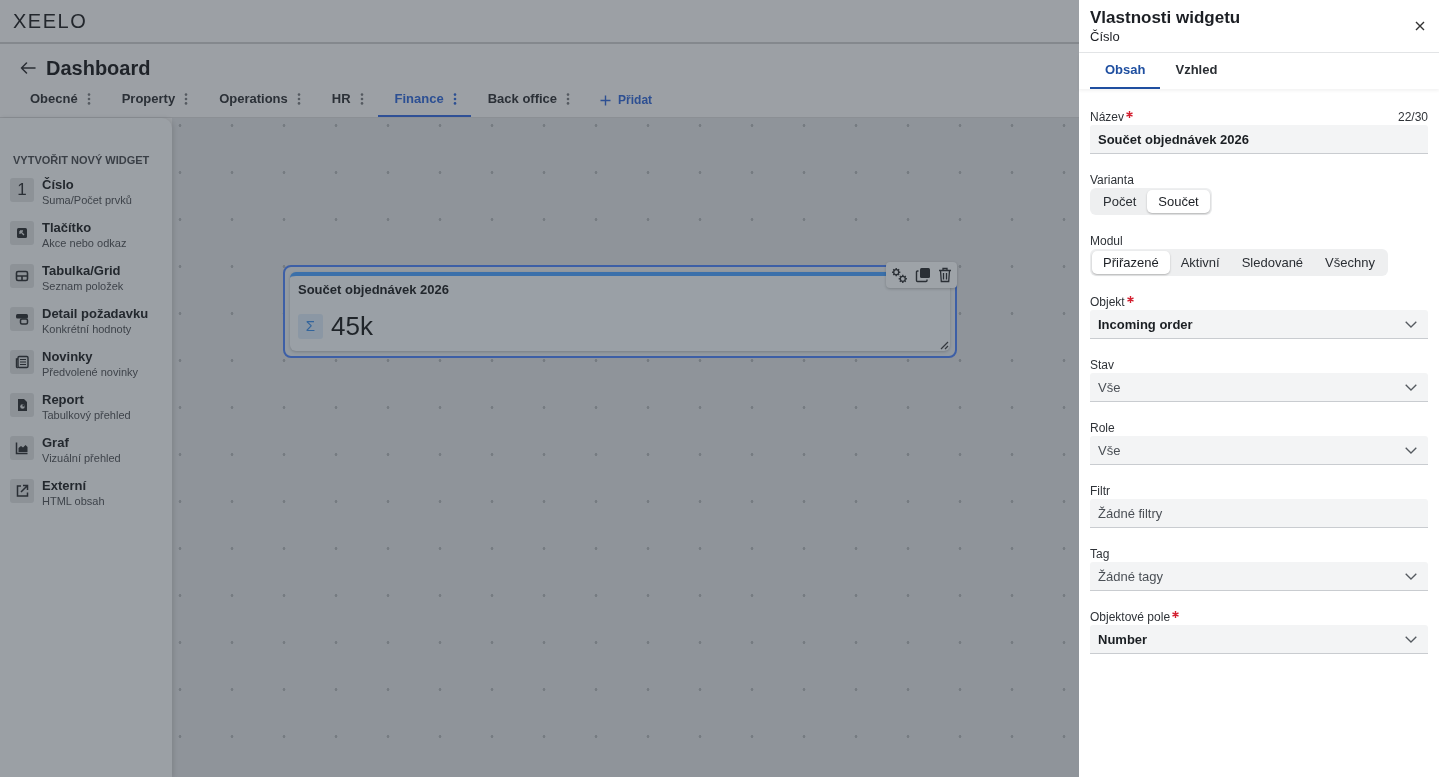  I want to click on text-field: Součet objednávek 2026, so click(1259, 139).